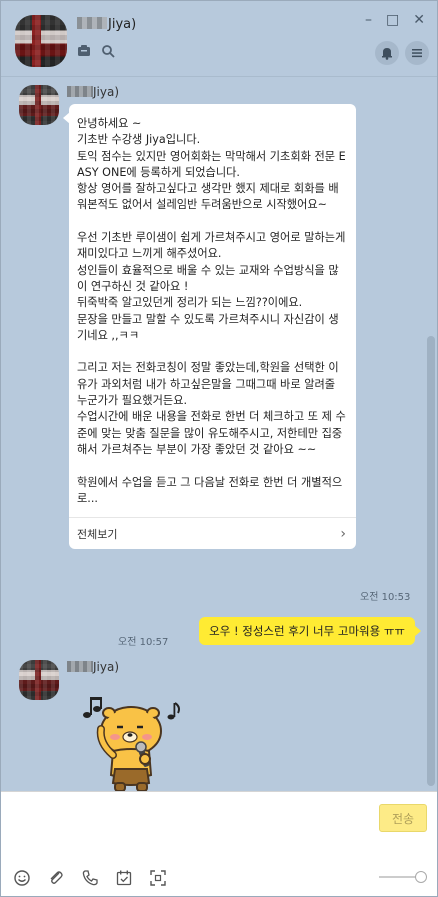 This screenshot has width=438, height=897. Describe the element at coordinates (219, 39) in the screenshot. I see `chat-header: Jiya) – □ ✕` at that location.